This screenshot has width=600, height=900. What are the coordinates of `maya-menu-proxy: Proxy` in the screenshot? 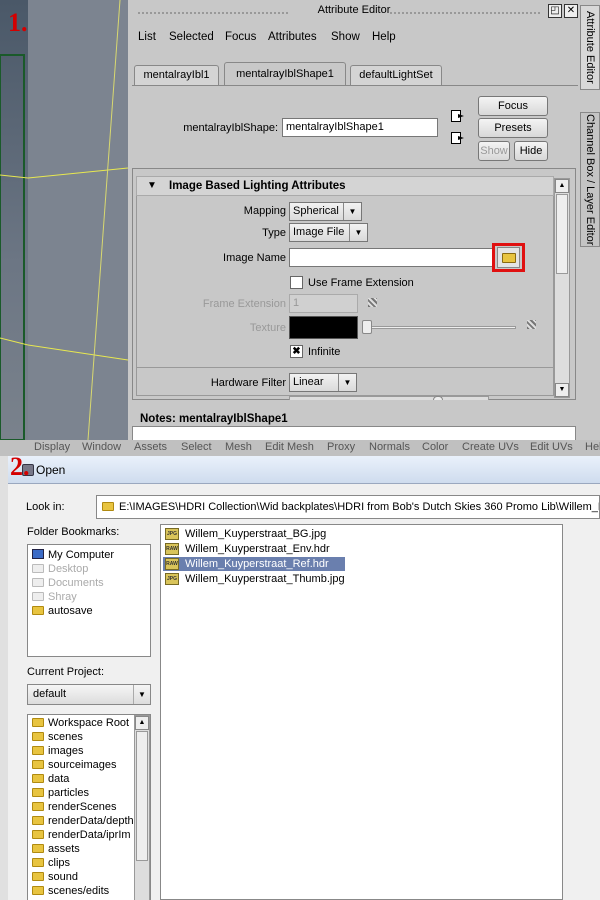 It's located at (341, 447).